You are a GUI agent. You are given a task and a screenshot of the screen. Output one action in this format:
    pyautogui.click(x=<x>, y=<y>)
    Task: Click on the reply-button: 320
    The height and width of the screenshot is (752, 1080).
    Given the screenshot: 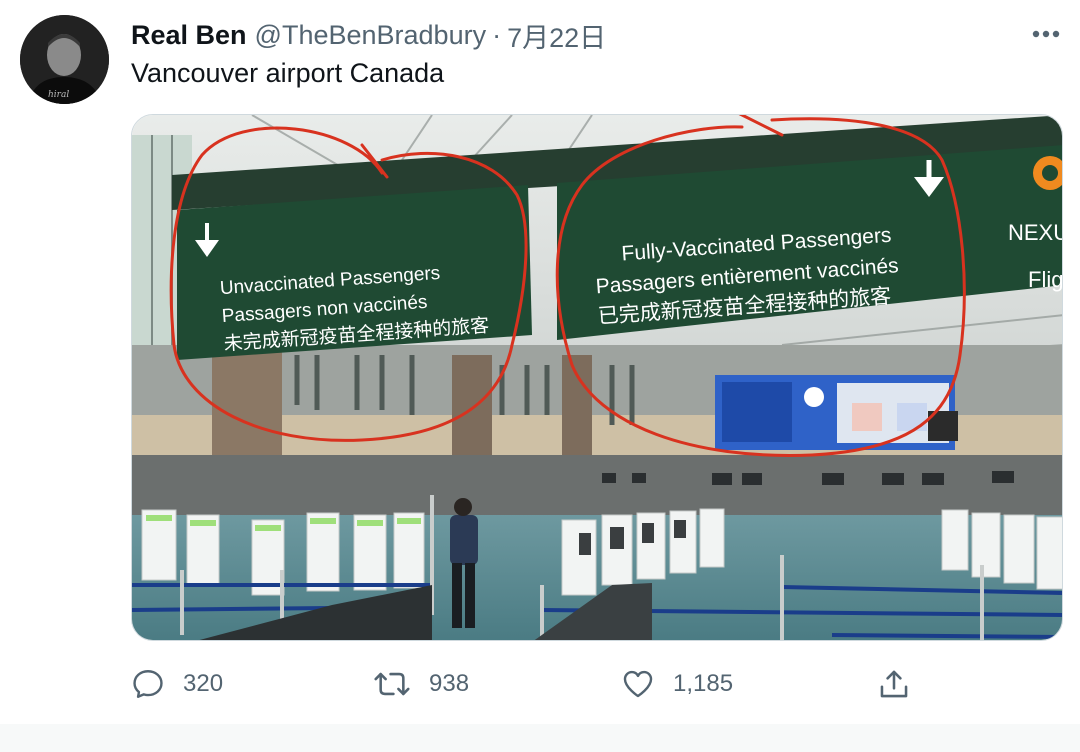 What is the action you would take?
    pyautogui.click(x=177, y=684)
    